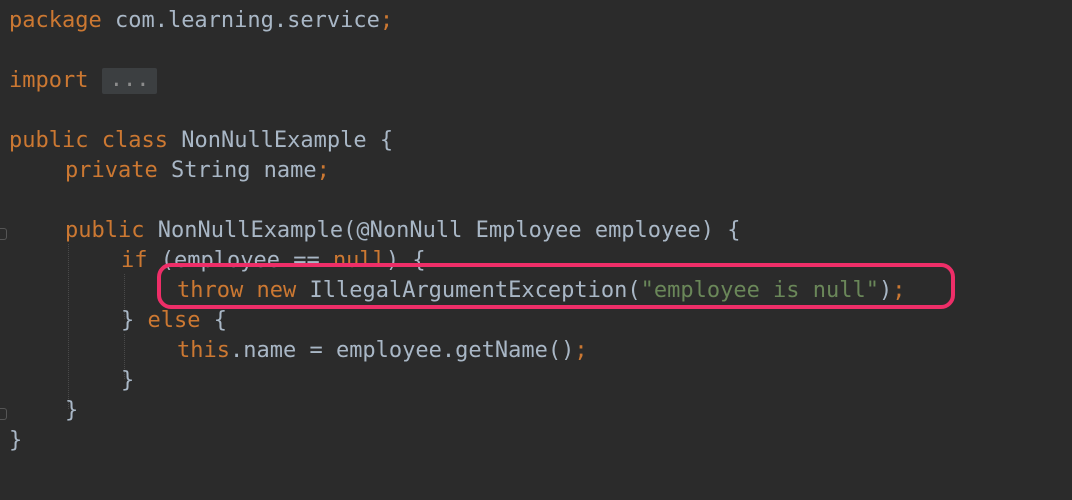  What do you see at coordinates (556, 286) in the screenshot?
I see `highlight-annotation` at bounding box center [556, 286].